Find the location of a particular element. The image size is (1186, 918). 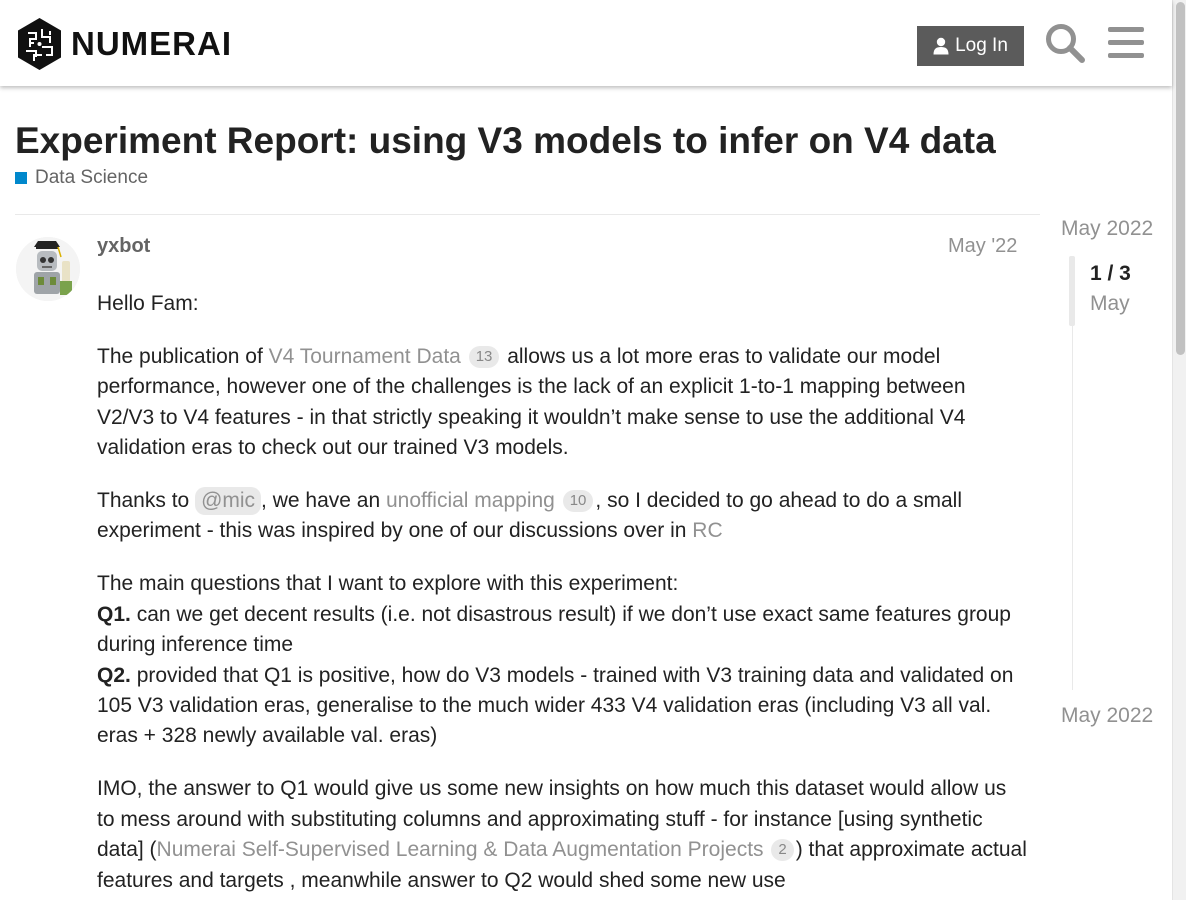

text: , we have an is located at coordinates (323, 501).